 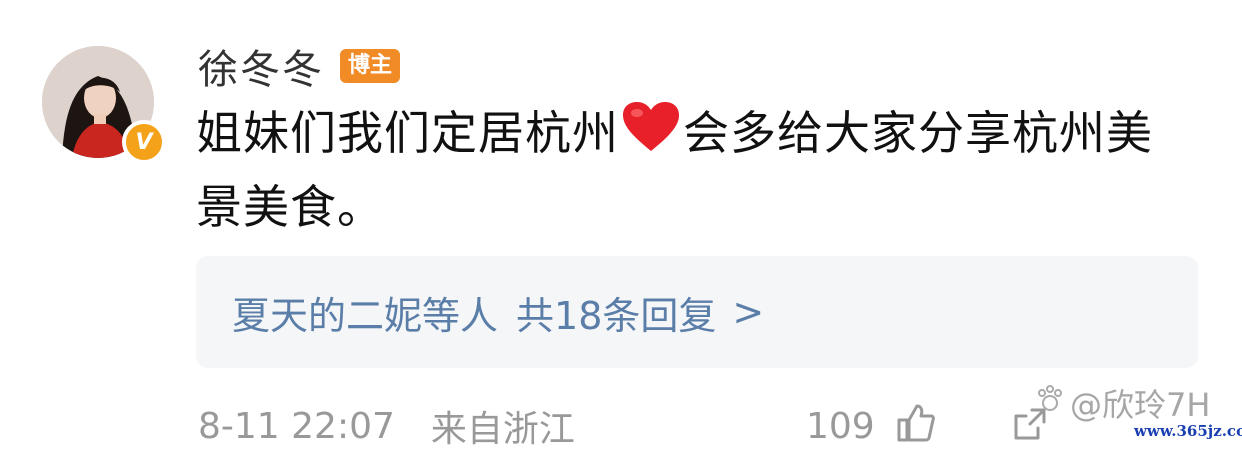 I want to click on verified-mark: V, so click(x=144, y=142).